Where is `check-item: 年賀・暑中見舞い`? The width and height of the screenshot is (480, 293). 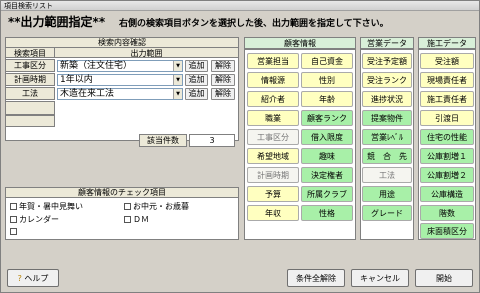 check-item: 年賀・暑中見舞い is located at coordinates (46, 206).